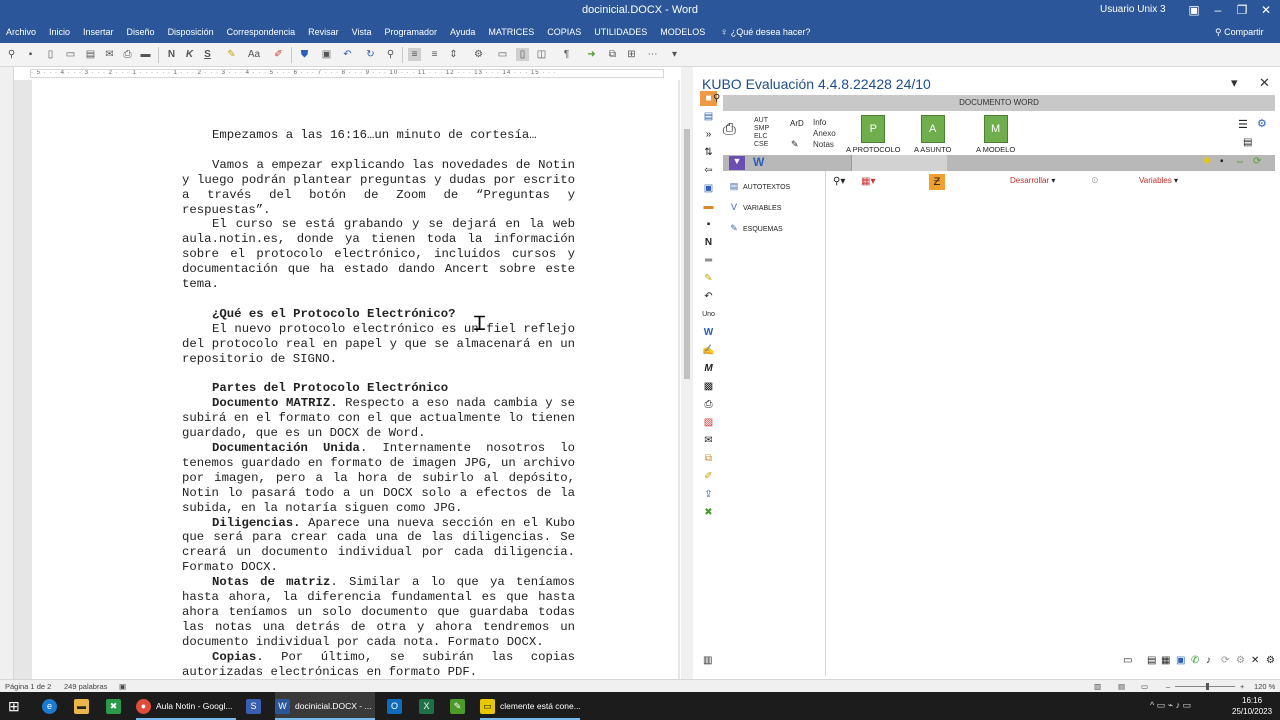 The image size is (1280, 720). Describe the element at coordinates (109, 54) in the screenshot. I see `email-icon: ✉` at that location.